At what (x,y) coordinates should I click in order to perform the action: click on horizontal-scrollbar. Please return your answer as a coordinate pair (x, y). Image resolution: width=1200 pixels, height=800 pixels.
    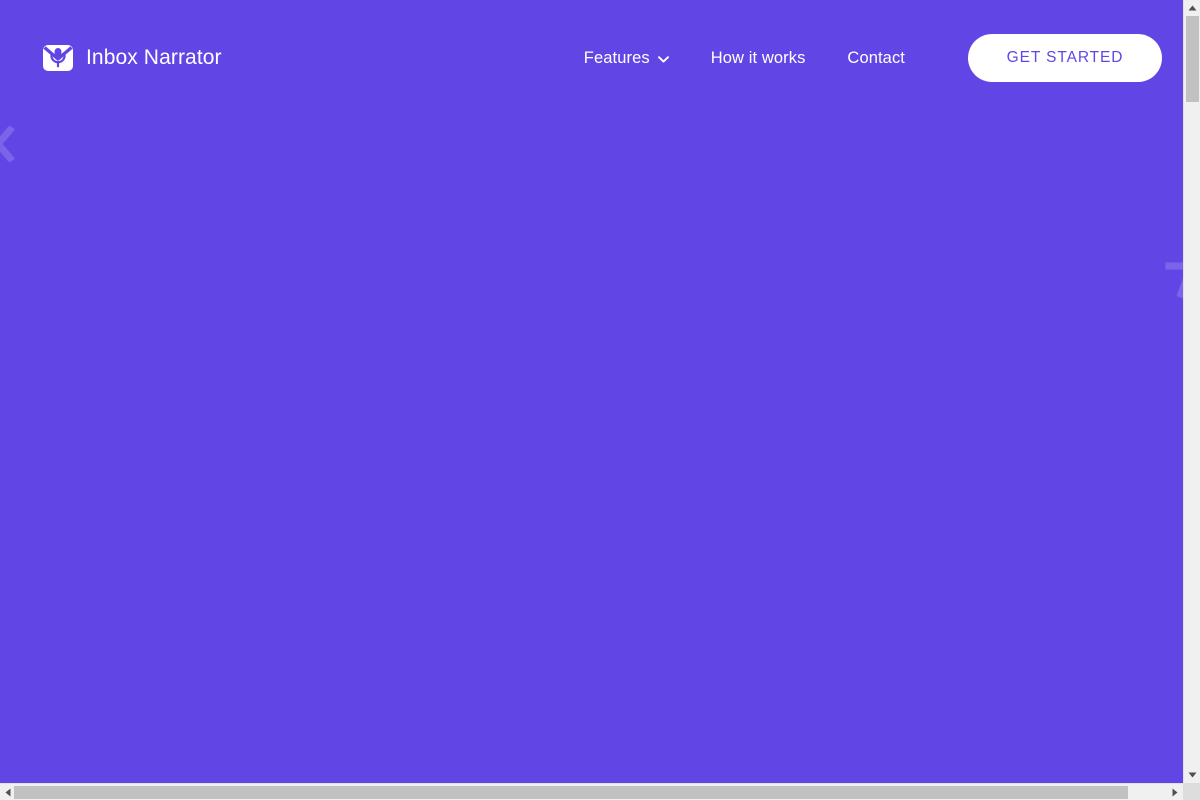
    Looking at the image, I should click on (591, 791).